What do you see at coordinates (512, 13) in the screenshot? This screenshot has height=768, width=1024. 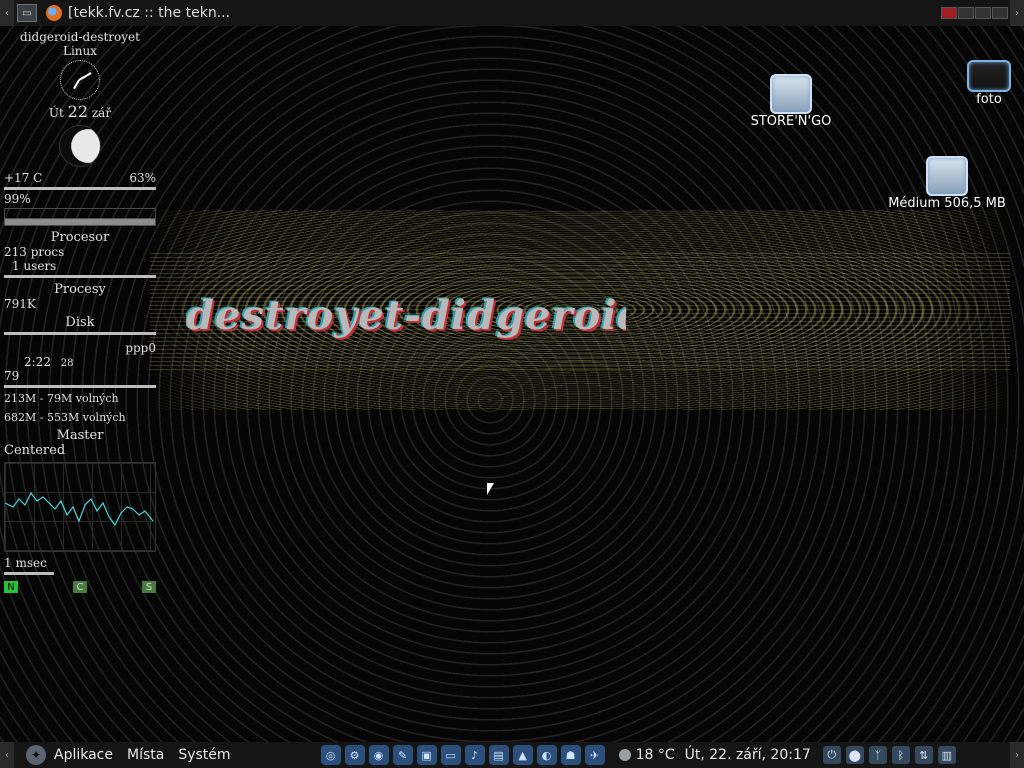 I see `top-panel: ‹ ▭ [tekk.fv.cz :: the tekn... ›` at bounding box center [512, 13].